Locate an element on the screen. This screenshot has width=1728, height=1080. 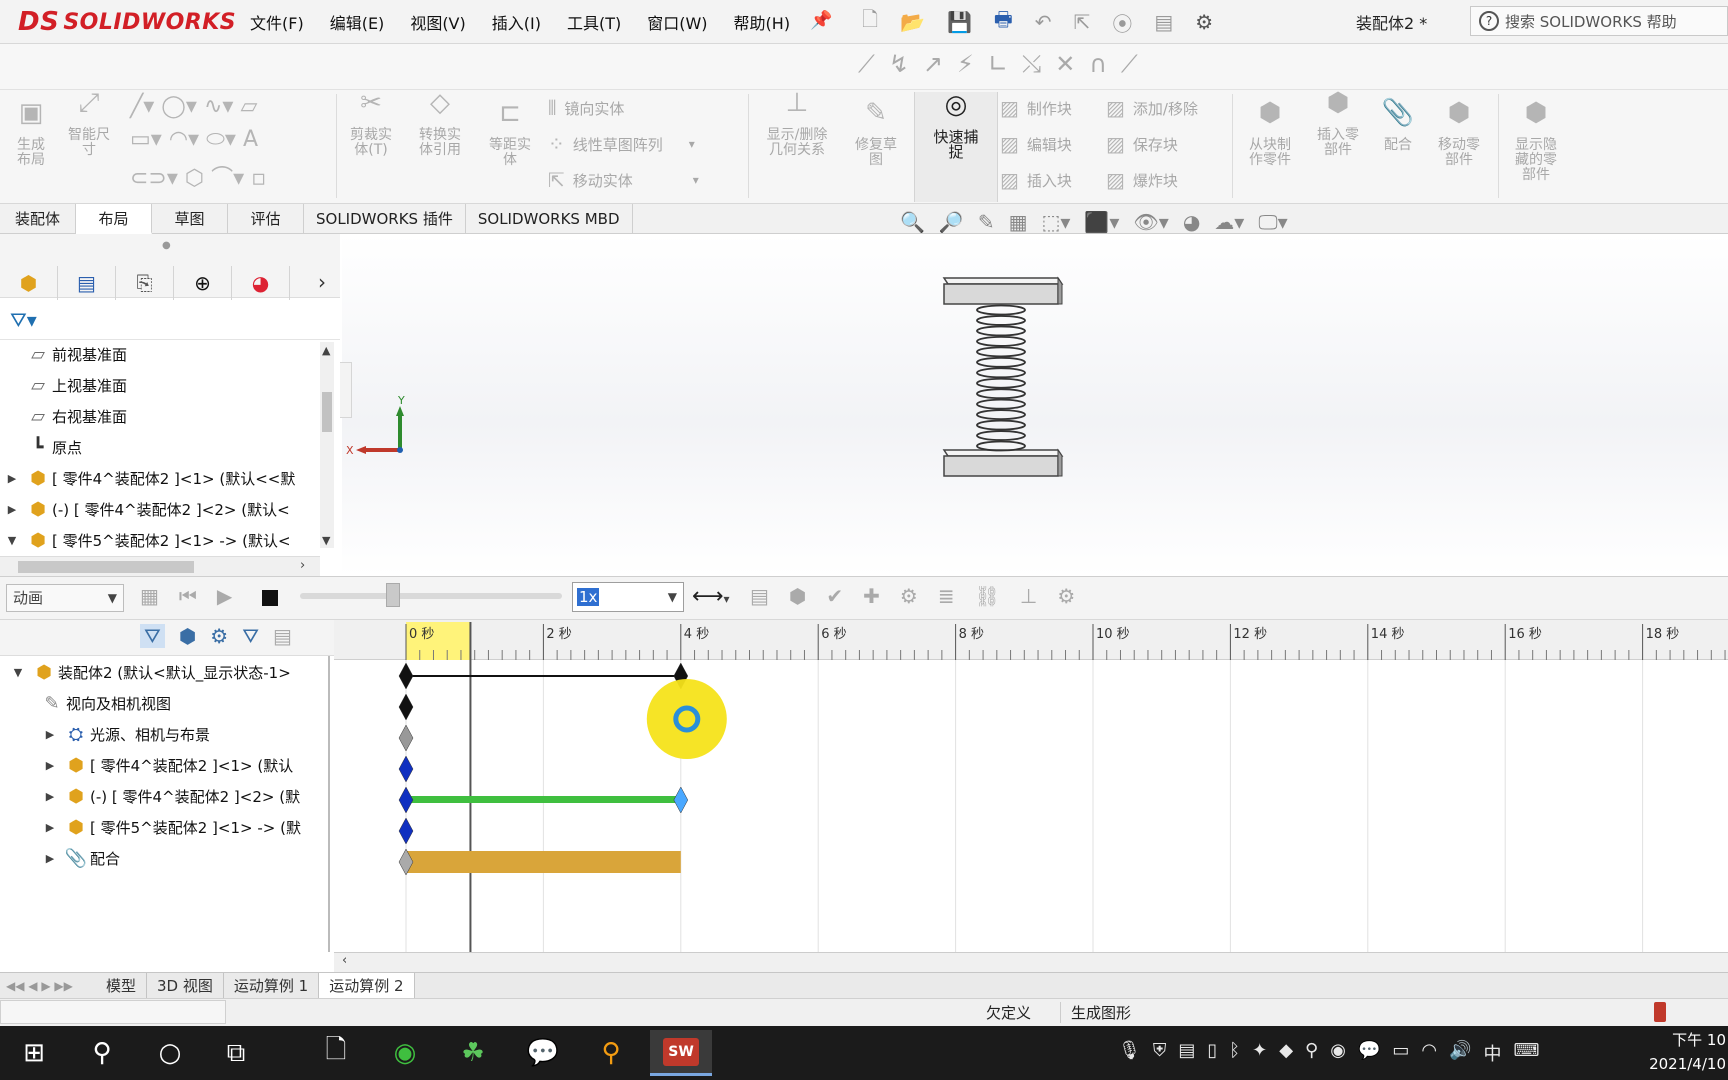
wechat-icon: 💬 is located at coordinates (543, 1053).